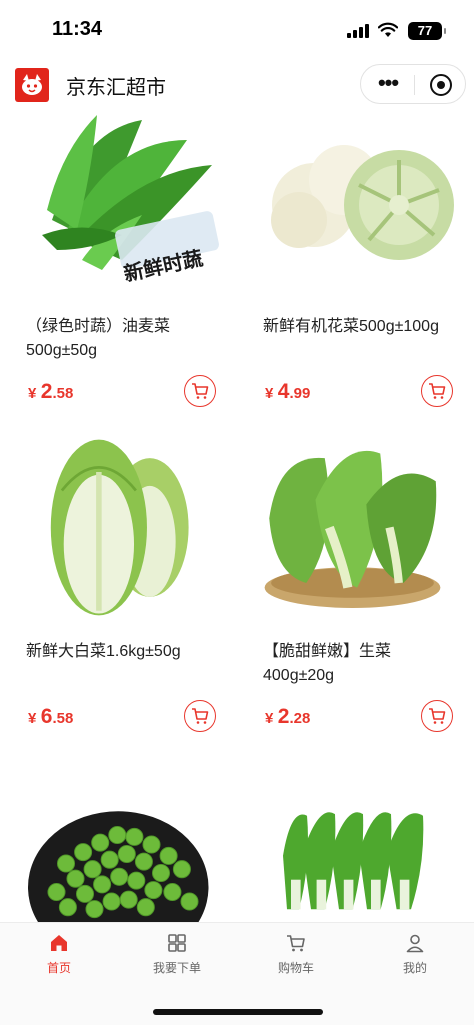 The image size is (474, 1025). Describe the element at coordinates (58, 968) in the screenshot. I see `tab-label: 首页` at that location.